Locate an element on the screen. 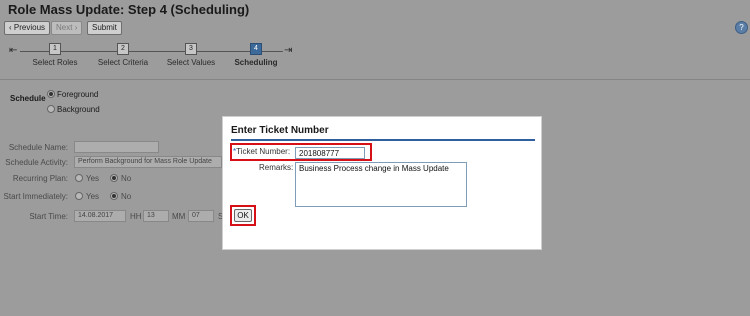 The image size is (750, 316). foreground-label: Foreground is located at coordinates (78, 94).